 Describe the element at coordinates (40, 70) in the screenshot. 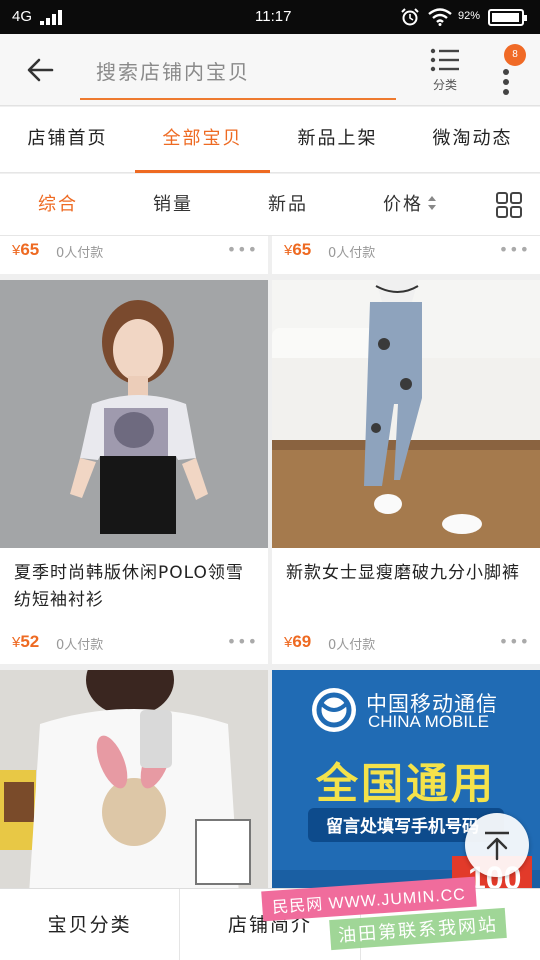

I see `back-arrow-icon` at that location.